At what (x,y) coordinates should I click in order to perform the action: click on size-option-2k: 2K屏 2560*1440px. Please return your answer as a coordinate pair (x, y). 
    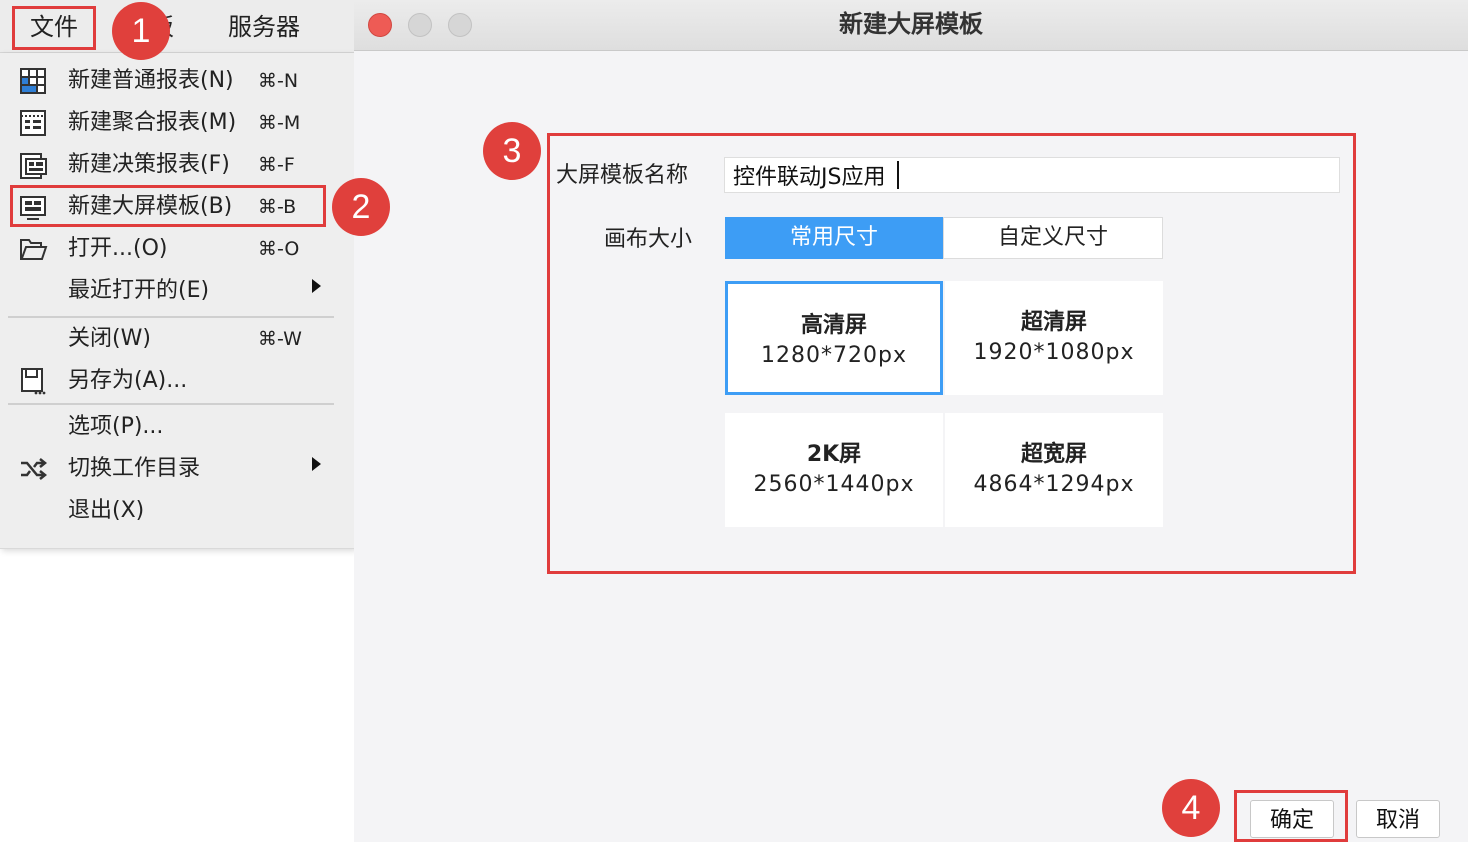
    Looking at the image, I should click on (834, 470).